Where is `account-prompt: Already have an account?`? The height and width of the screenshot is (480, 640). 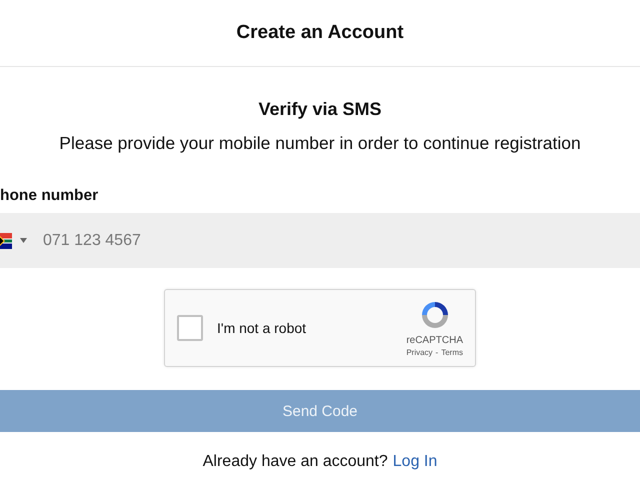 account-prompt: Already have an account? is located at coordinates (295, 462).